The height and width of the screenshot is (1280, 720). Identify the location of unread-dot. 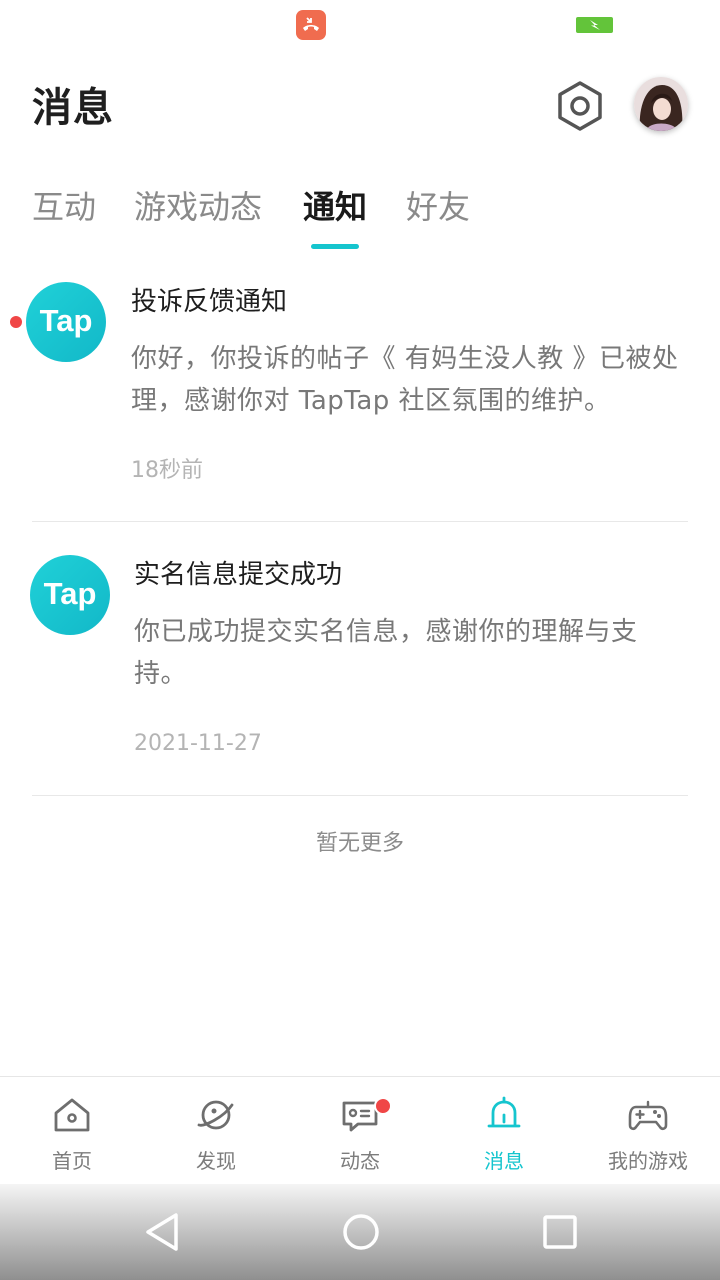
(16, 322).